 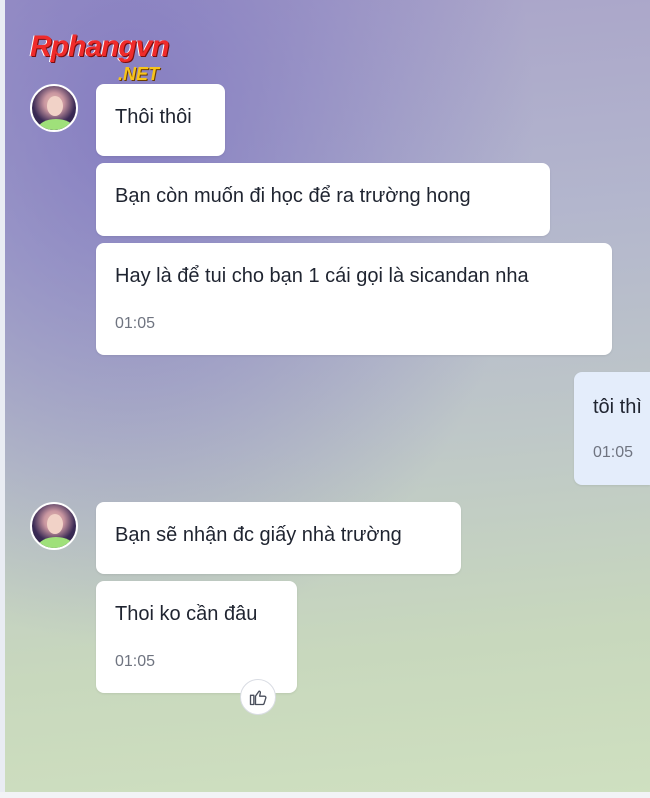 I want to click on message-text: Bạn sẽ nhận đc giấy nhà trường, so click(x=258, y=535).